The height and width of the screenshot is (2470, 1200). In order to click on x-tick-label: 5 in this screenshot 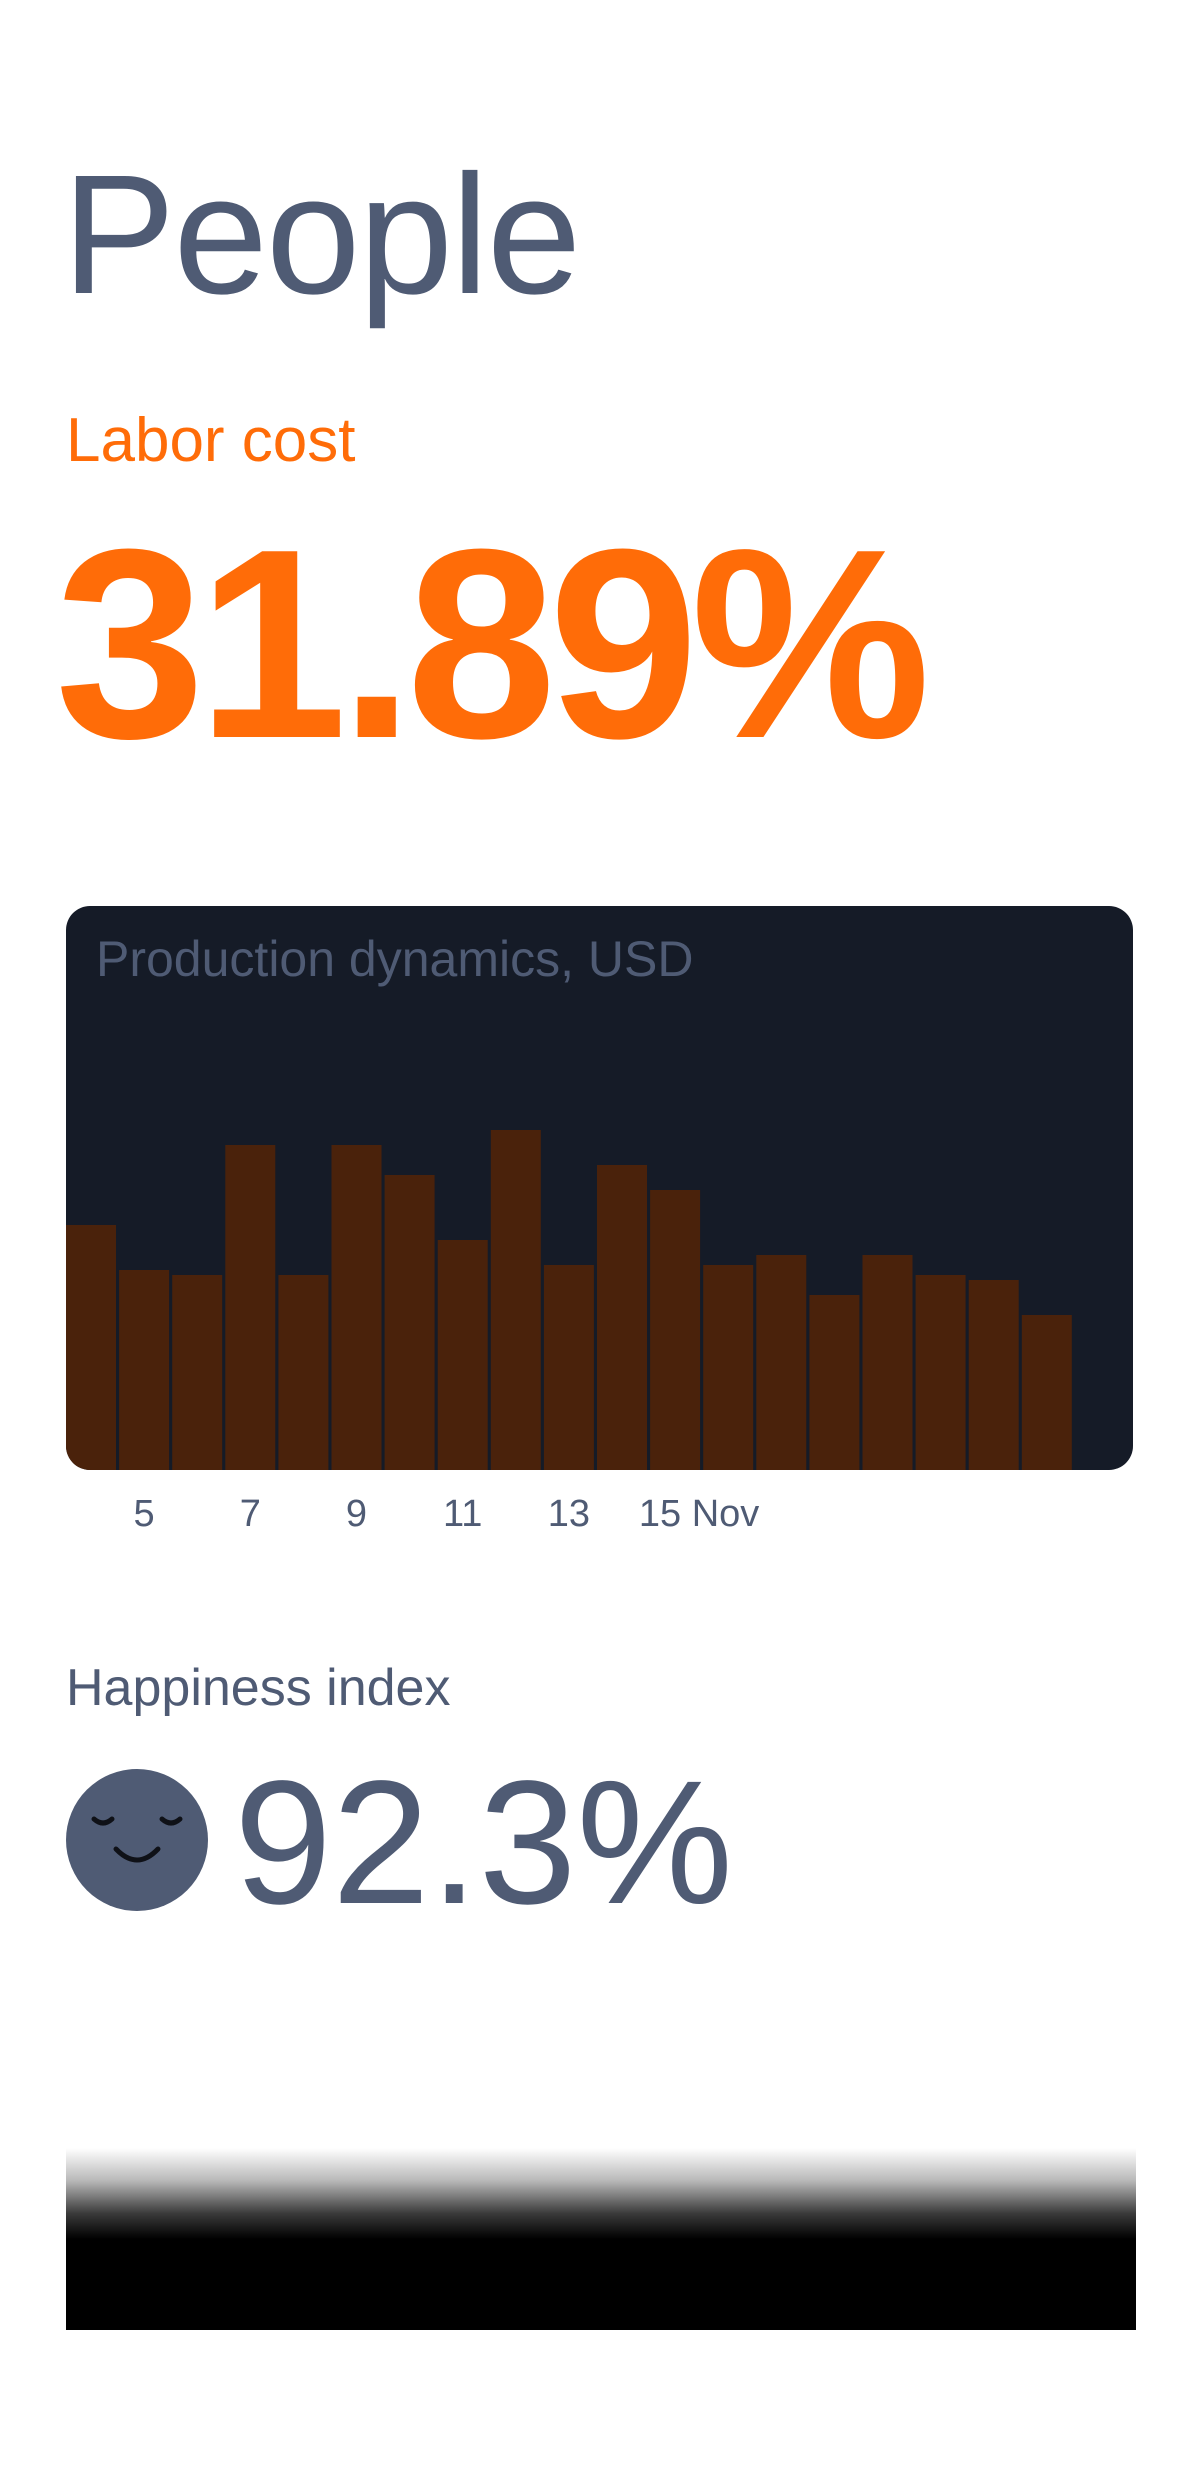, I will do `click(144, 1514)`.